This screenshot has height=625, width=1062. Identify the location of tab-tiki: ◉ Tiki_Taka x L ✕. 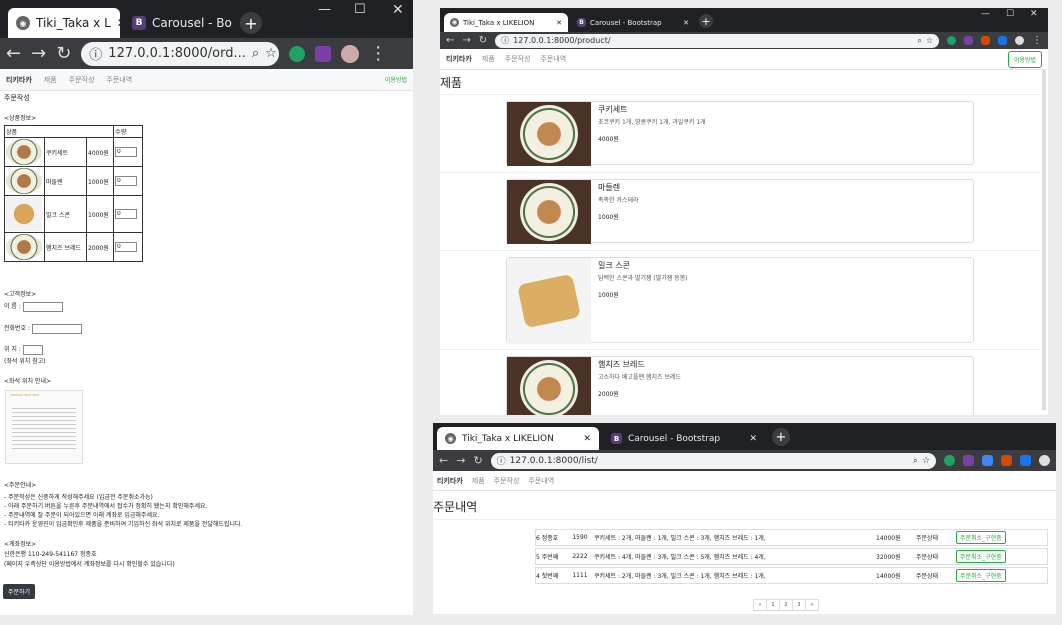
(64, 23).